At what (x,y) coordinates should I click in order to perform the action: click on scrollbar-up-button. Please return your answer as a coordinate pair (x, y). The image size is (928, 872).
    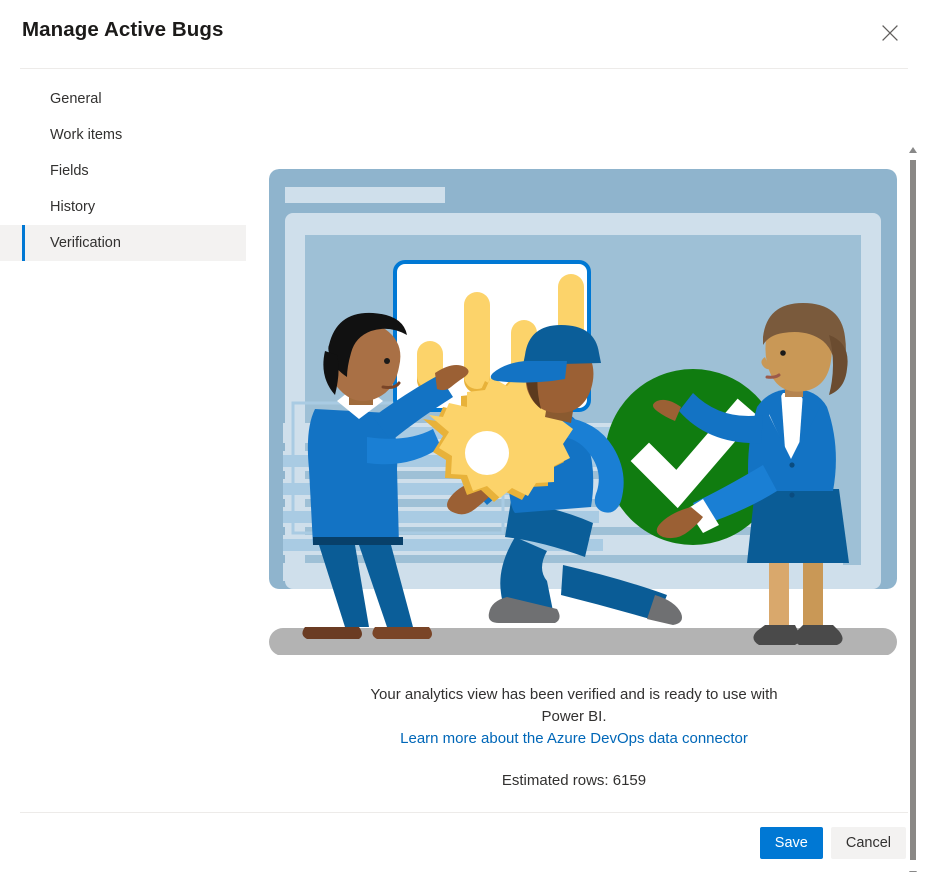
    Looking at the image, I should click on (913, 149).